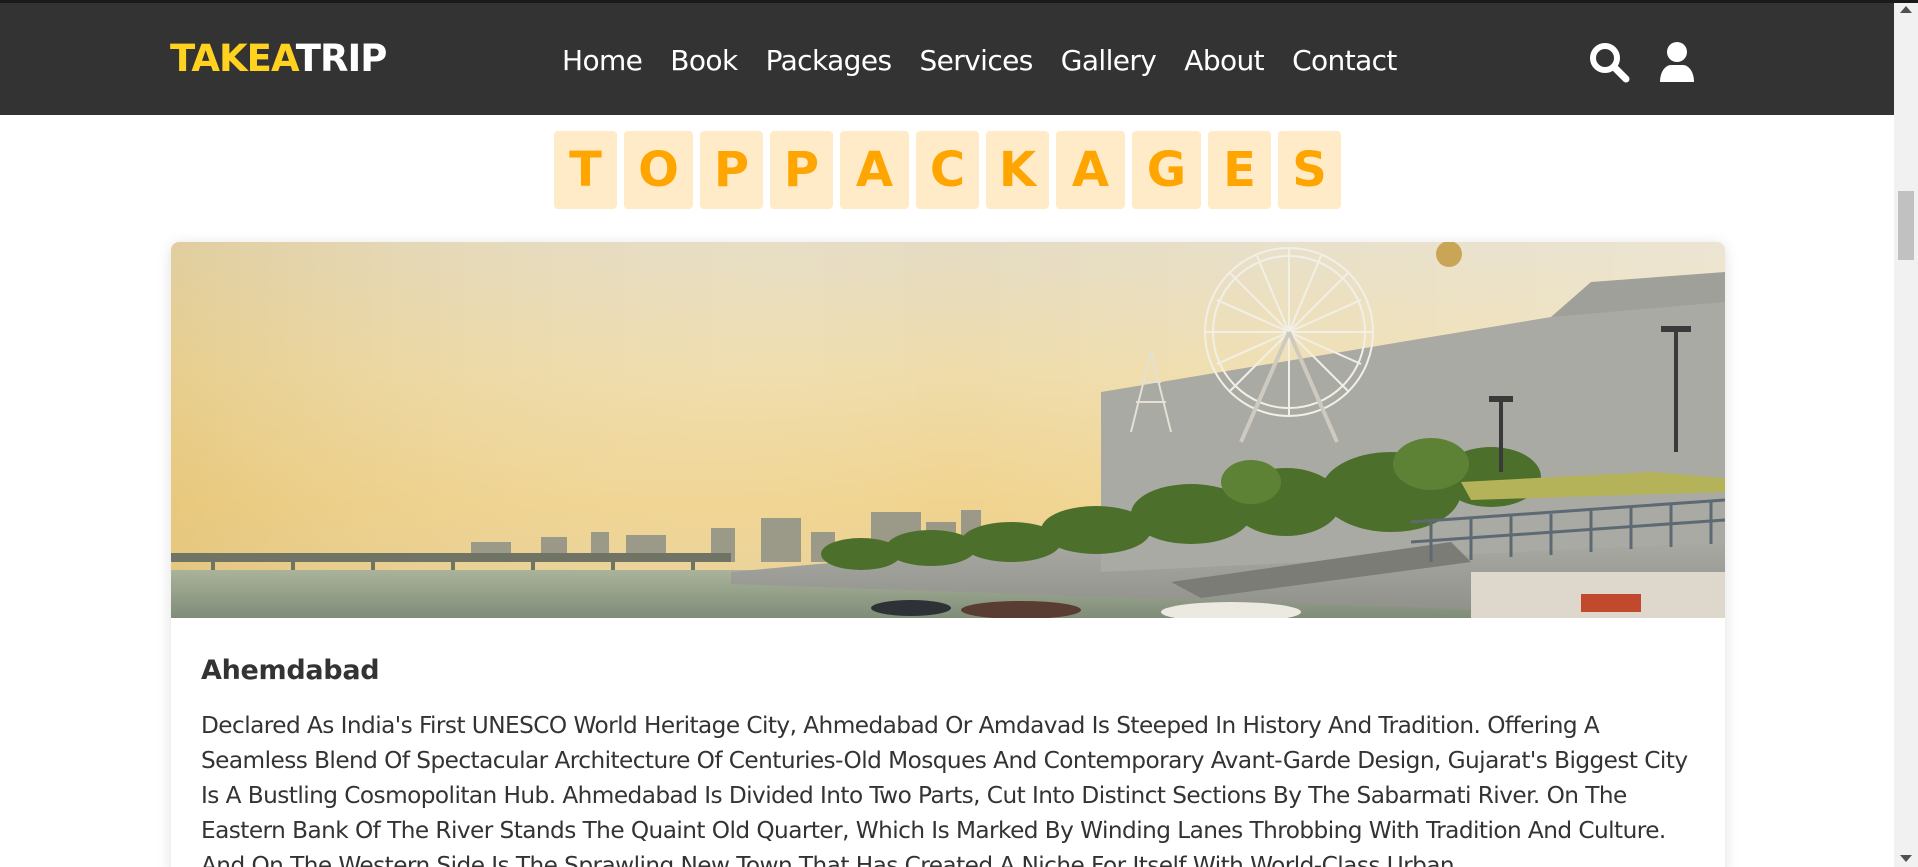 The height and width of the screenshot is (867, 1918). I want to click on brand-logo: TAKEATRIP, so click(279, 59).